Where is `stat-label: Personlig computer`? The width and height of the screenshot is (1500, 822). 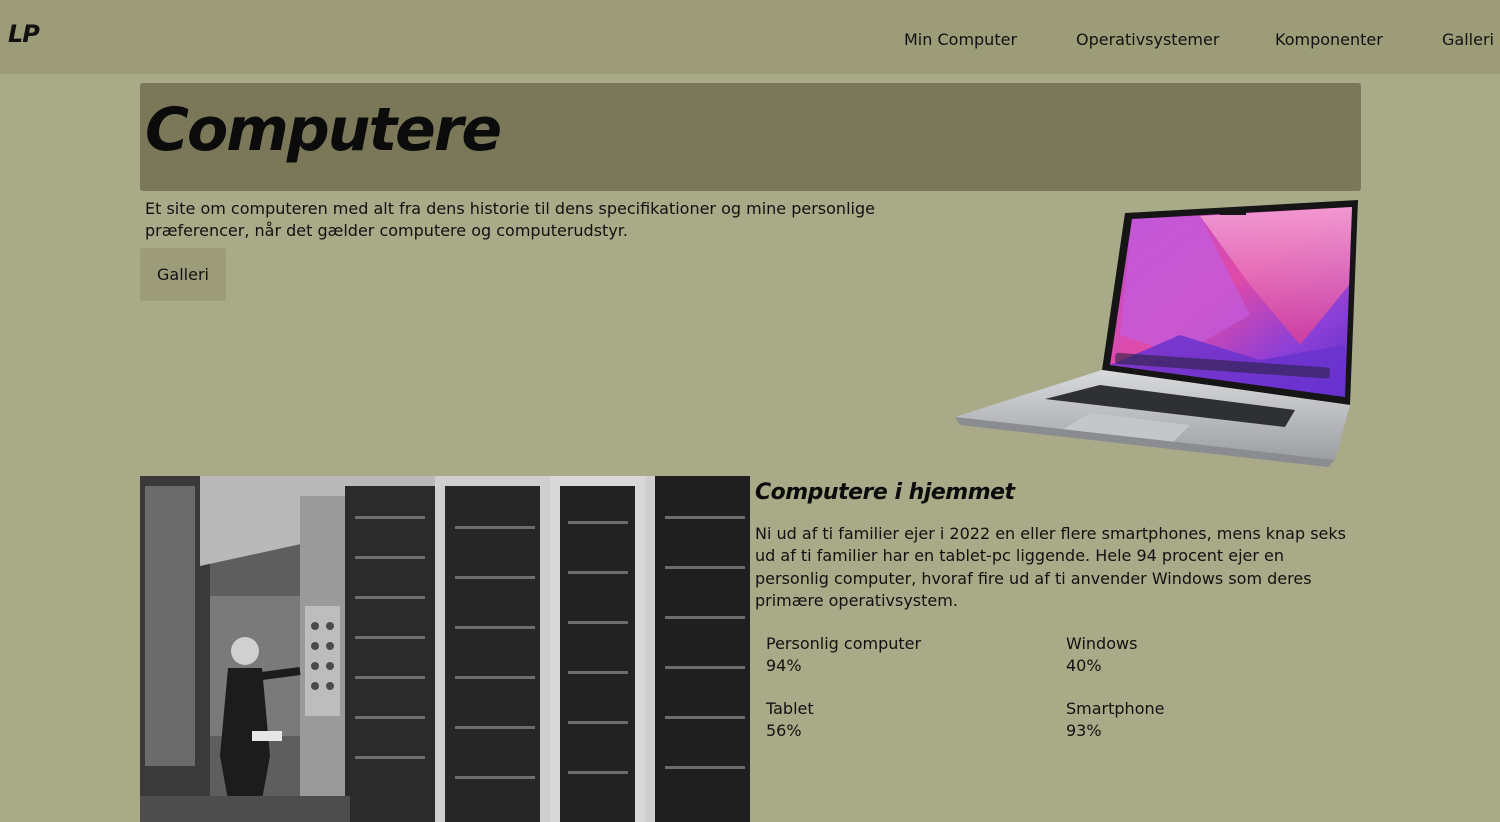 stat-label: Personlig computer is located at coordinates (844, 643).